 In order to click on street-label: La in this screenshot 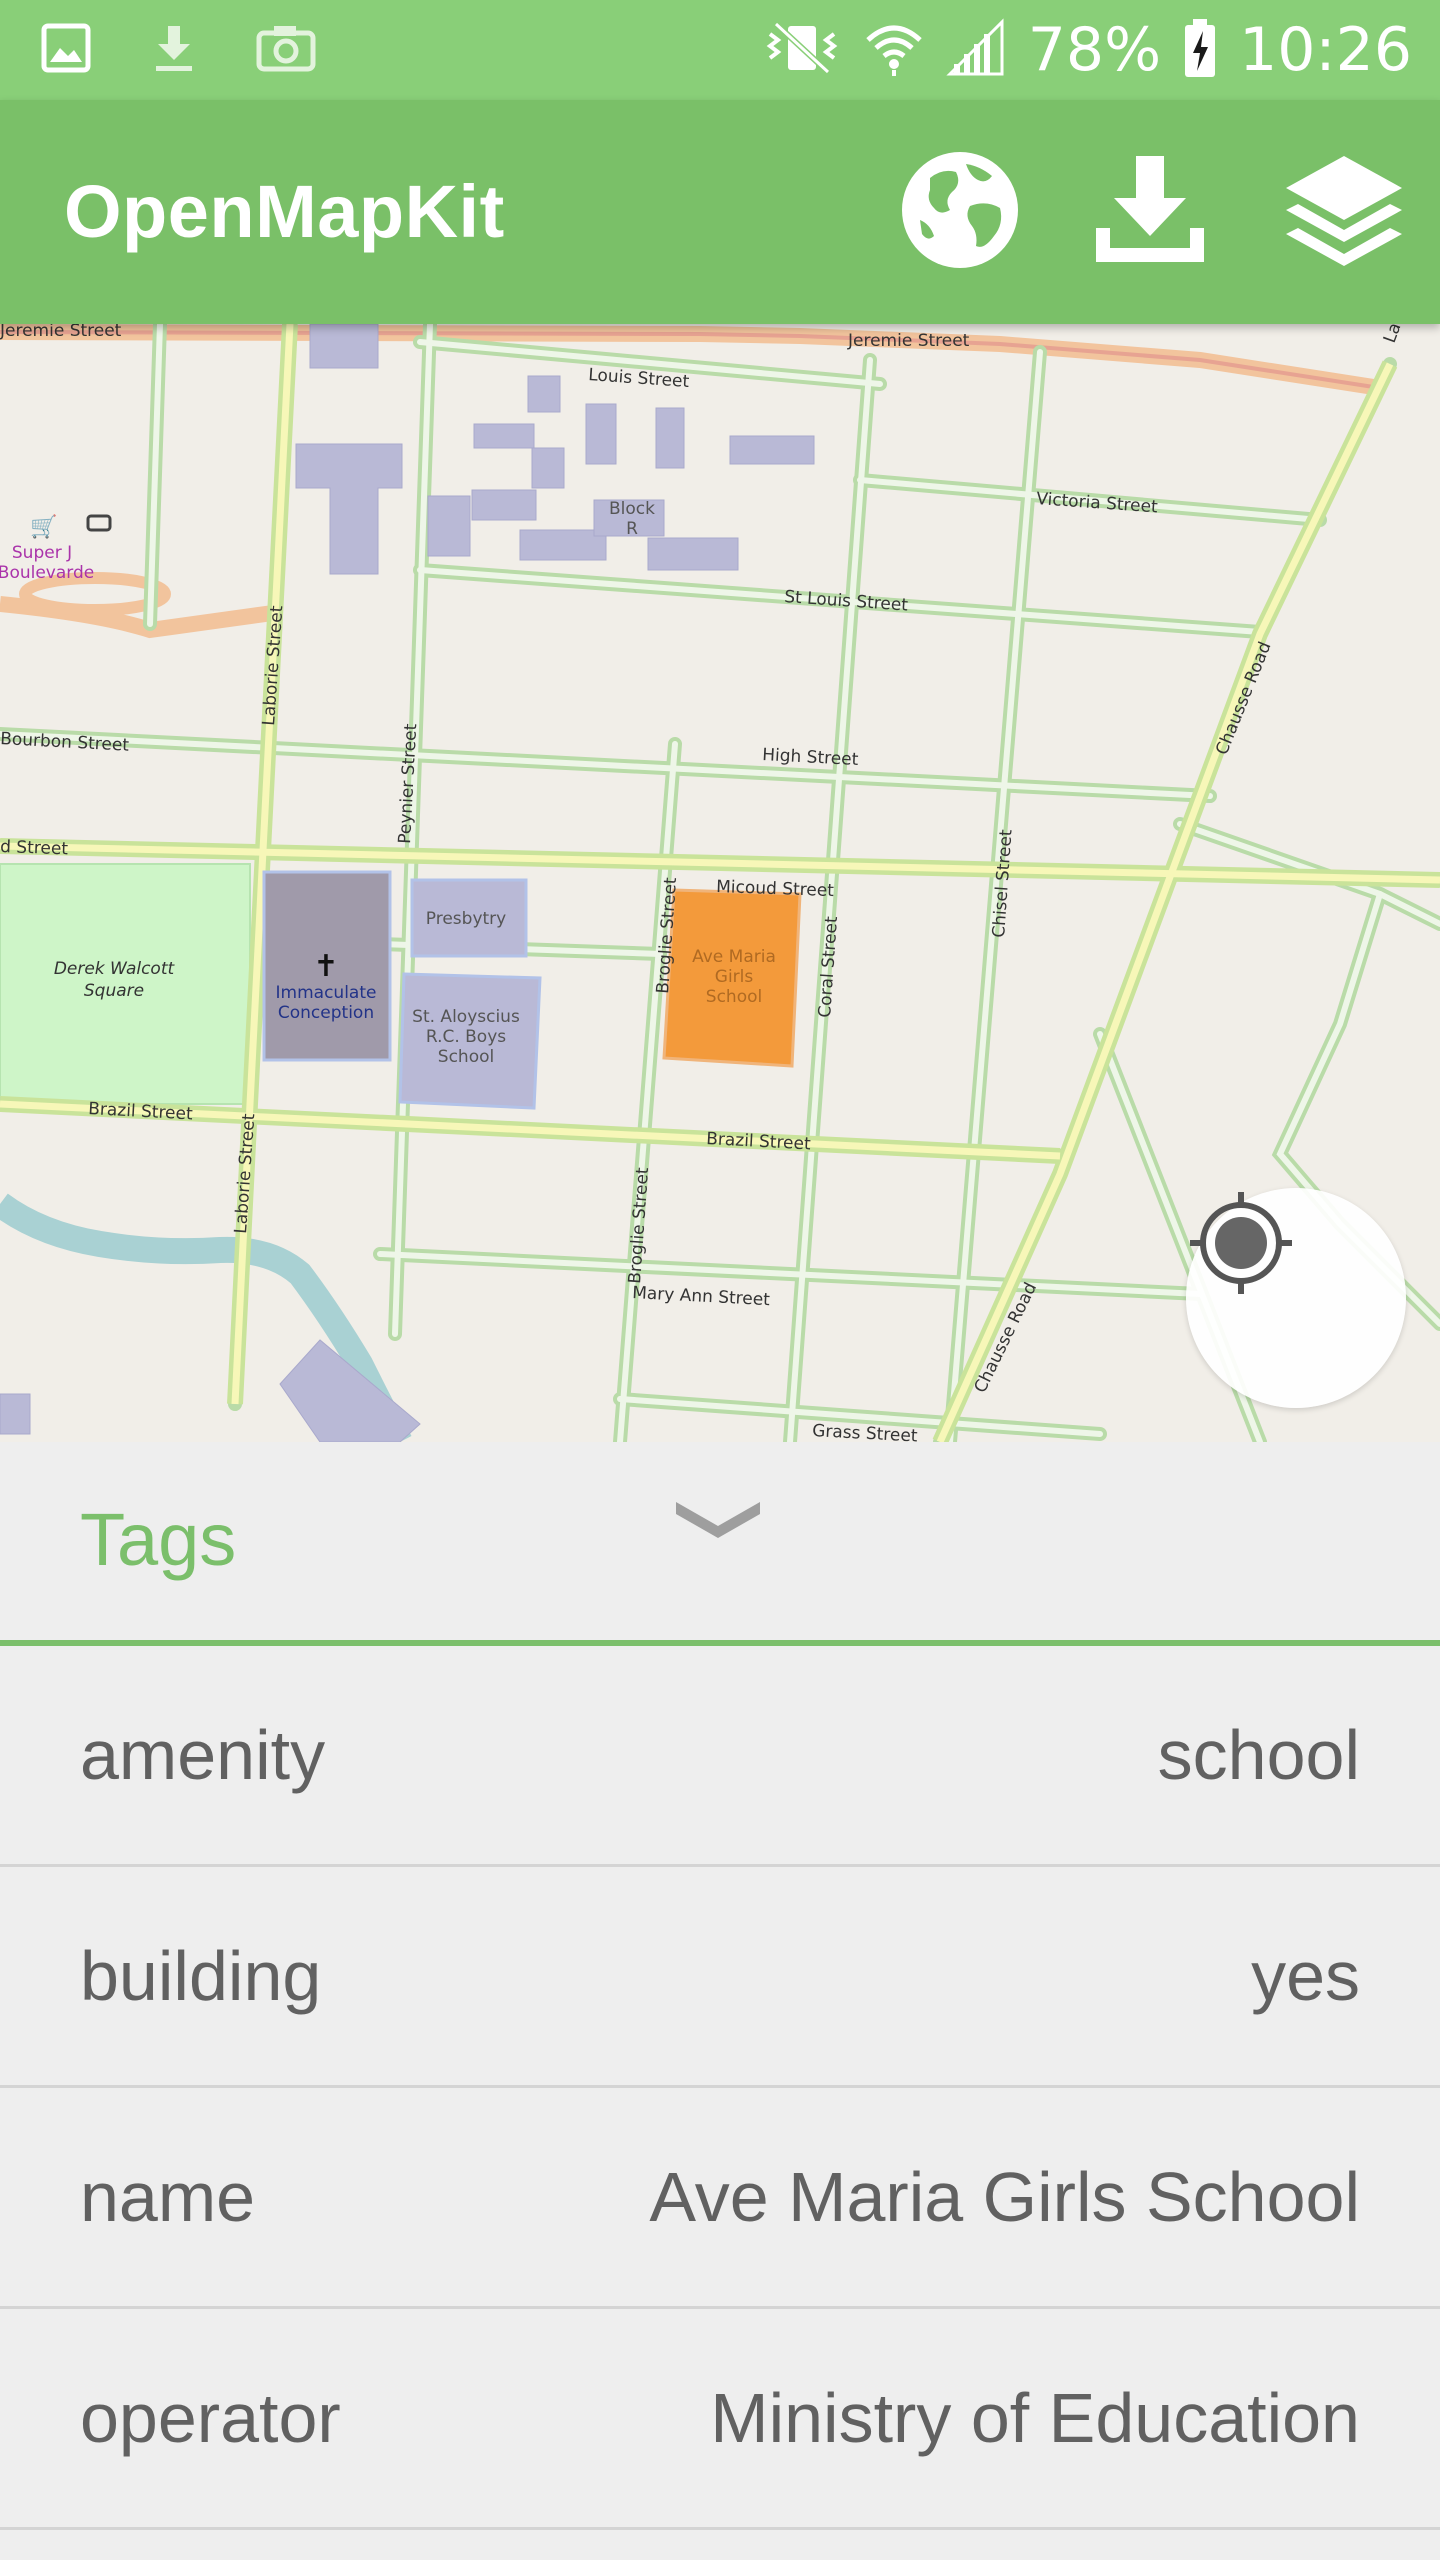, I will do `click(1393, 335)`.